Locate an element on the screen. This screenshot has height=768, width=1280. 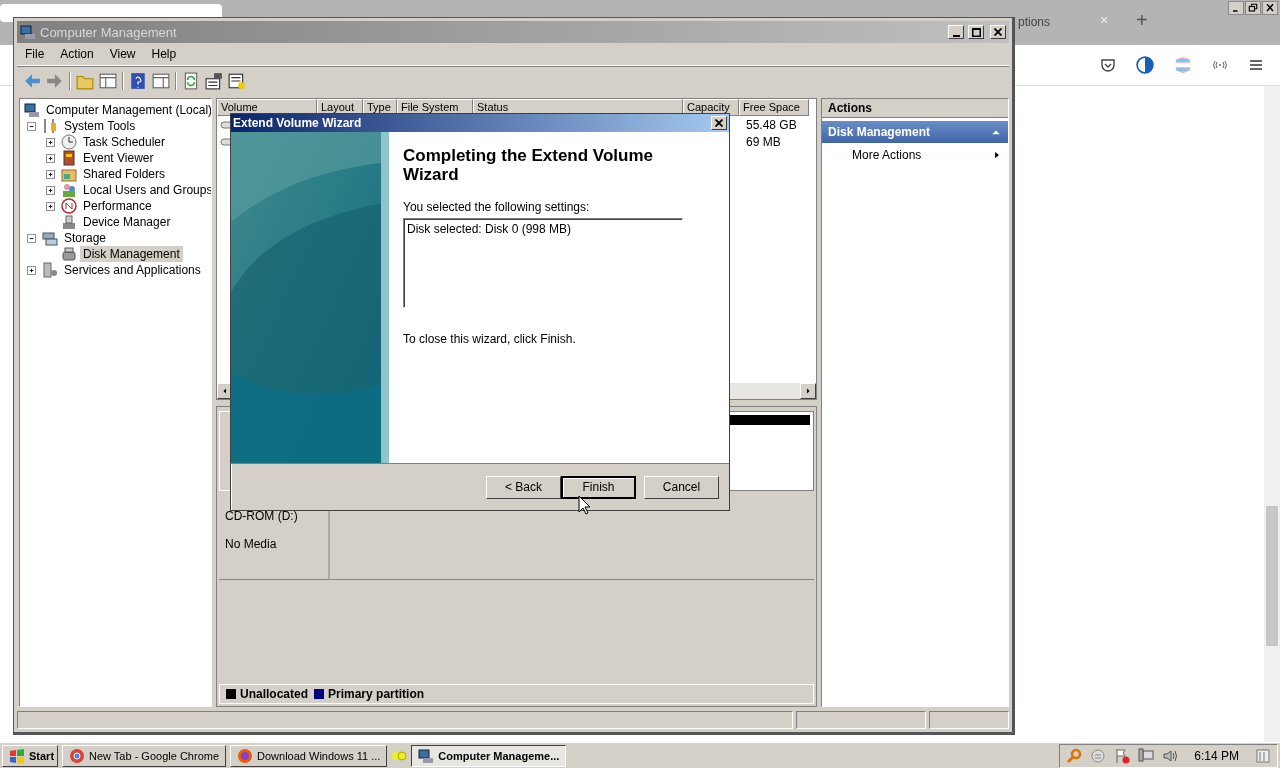
windows-logo-icon is located at coordinates (17, 755).